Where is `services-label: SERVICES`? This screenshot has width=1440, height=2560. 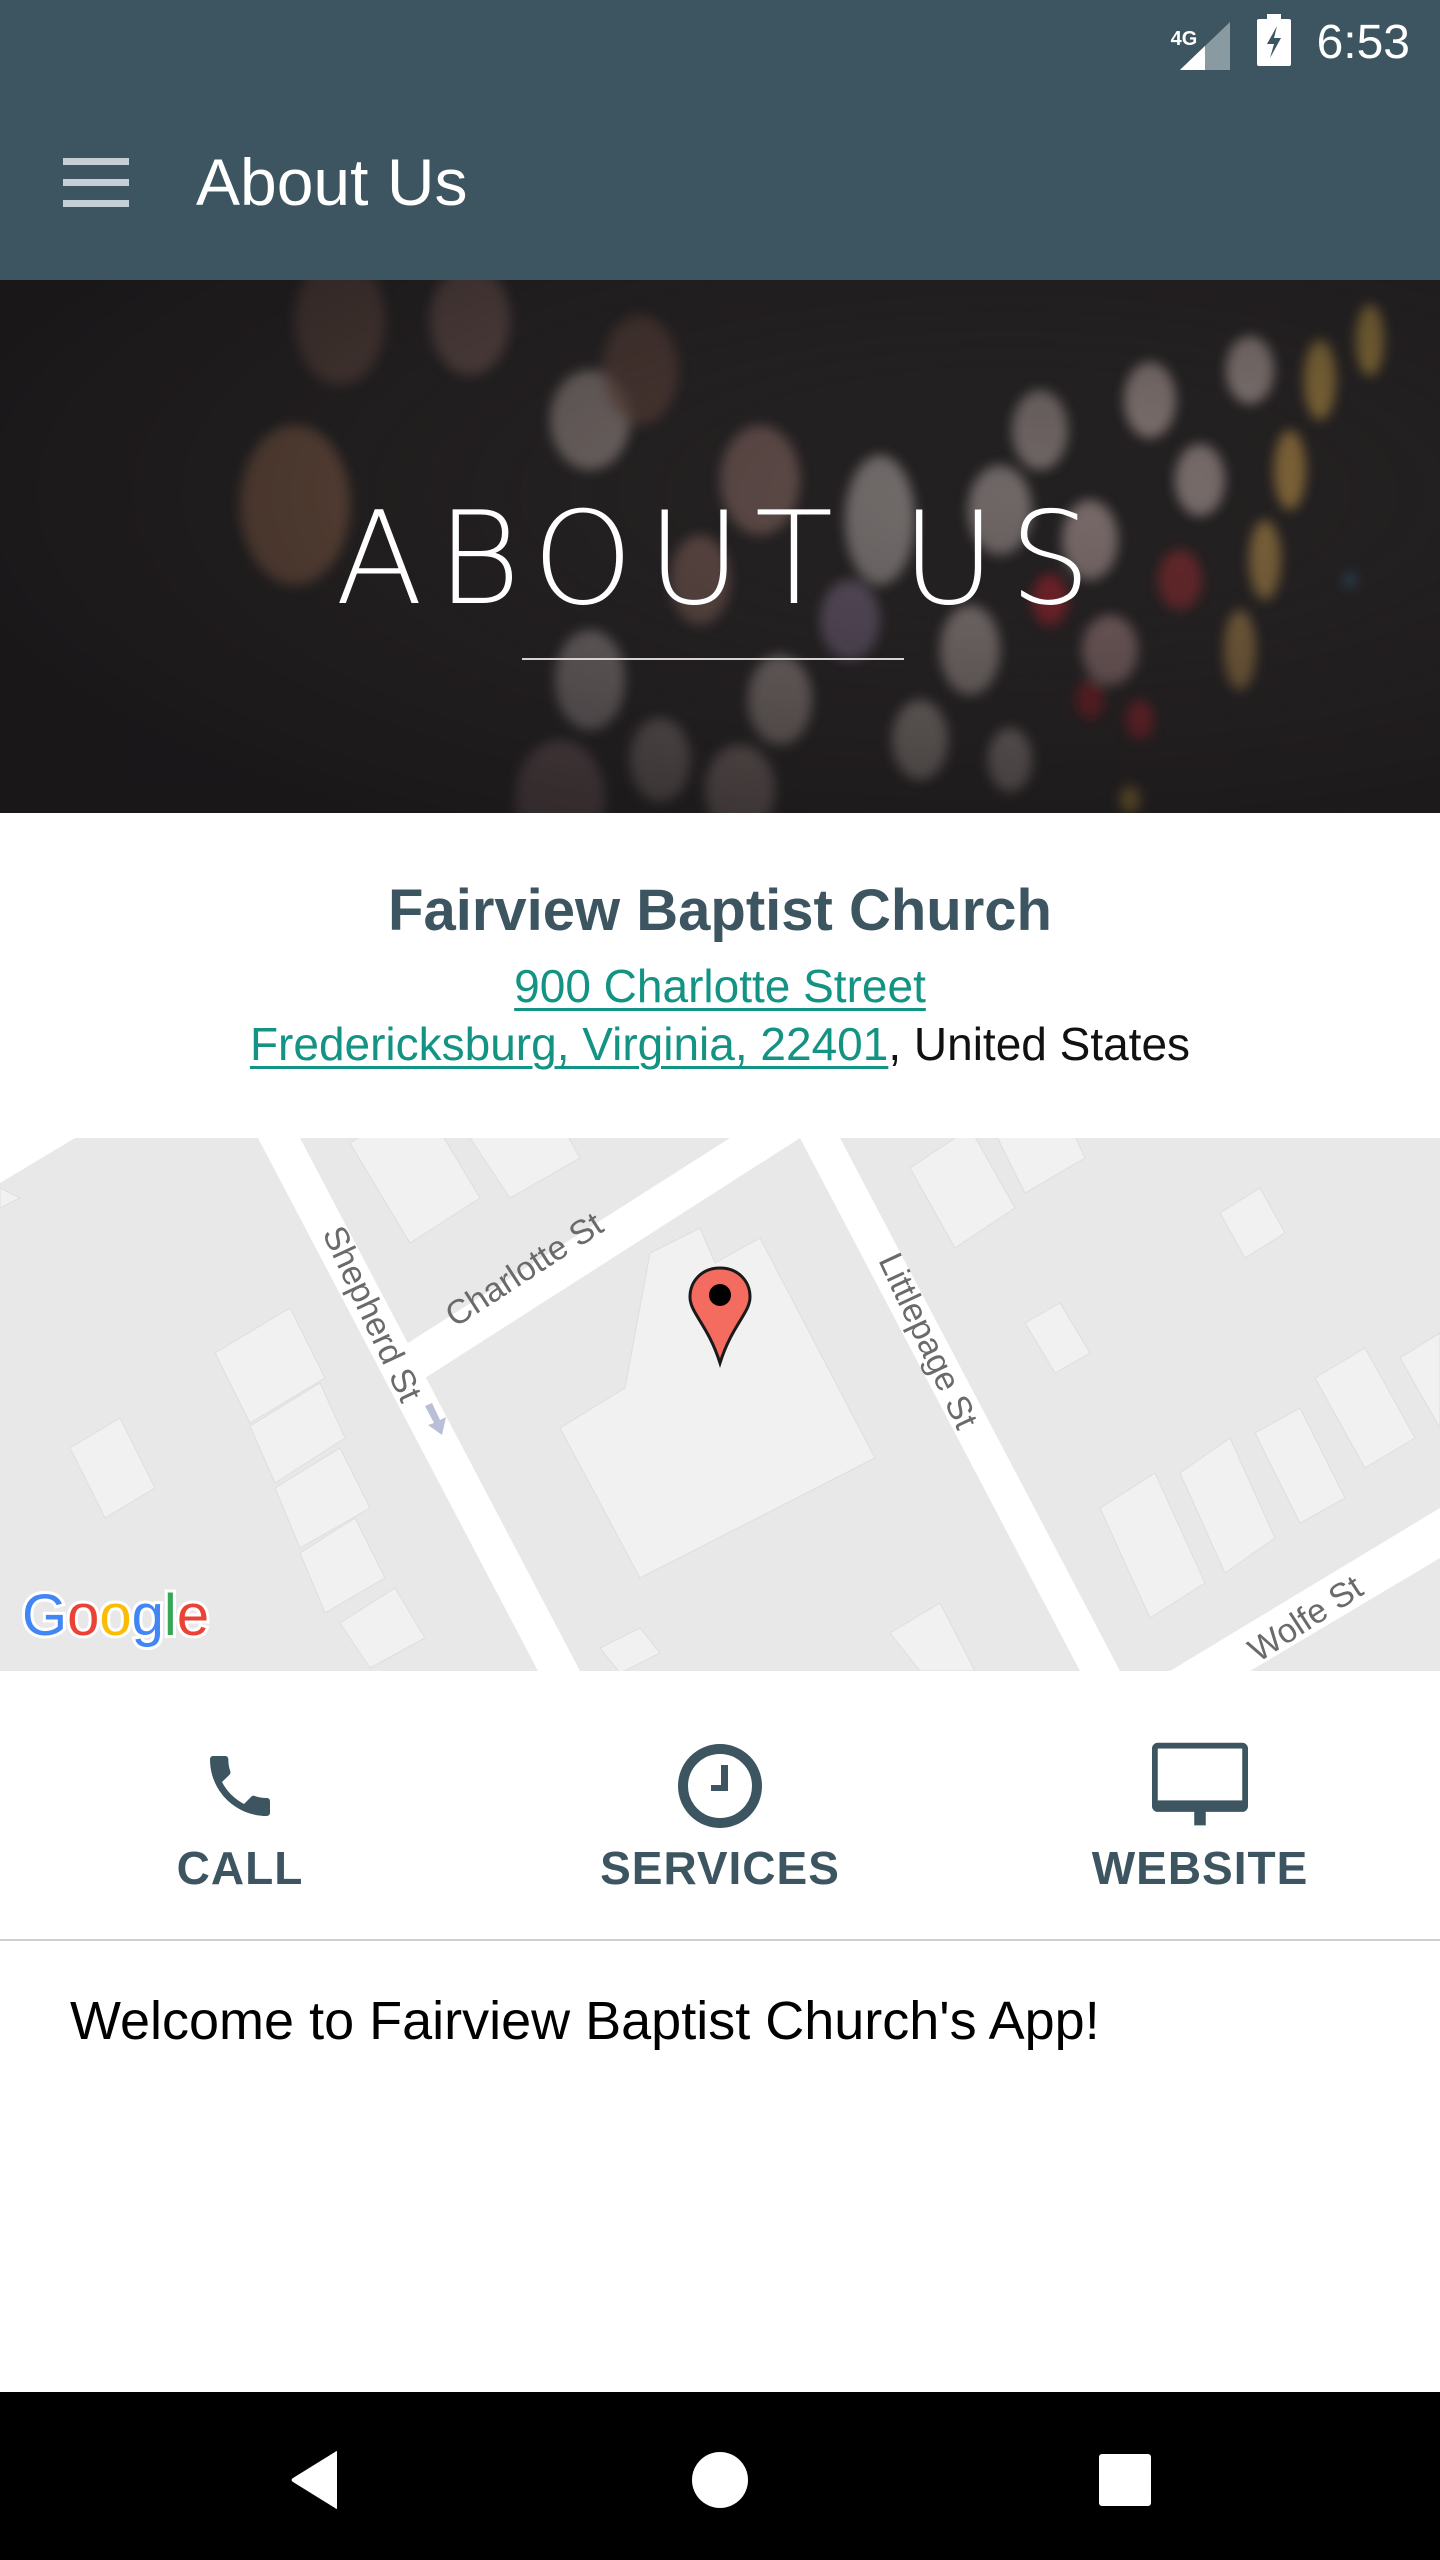 services-label: SERVICES is located at coordinates (720, 1868).